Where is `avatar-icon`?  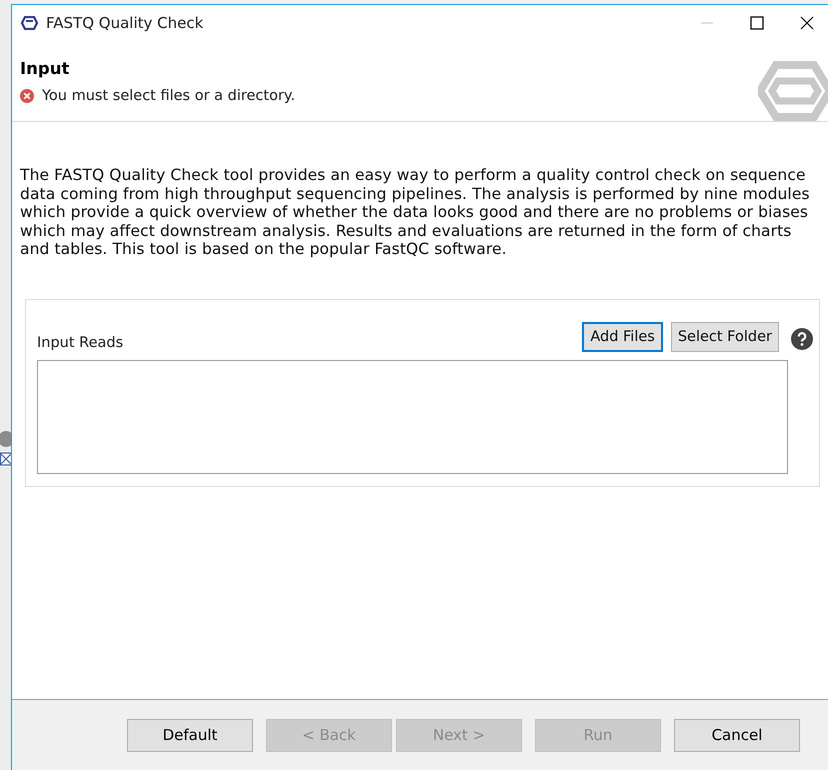
avatar-icon is located at coordinates (5, 439).